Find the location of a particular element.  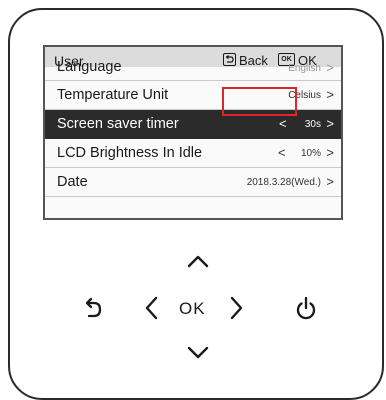

back-return-icon is located at coordinates (229, 59).